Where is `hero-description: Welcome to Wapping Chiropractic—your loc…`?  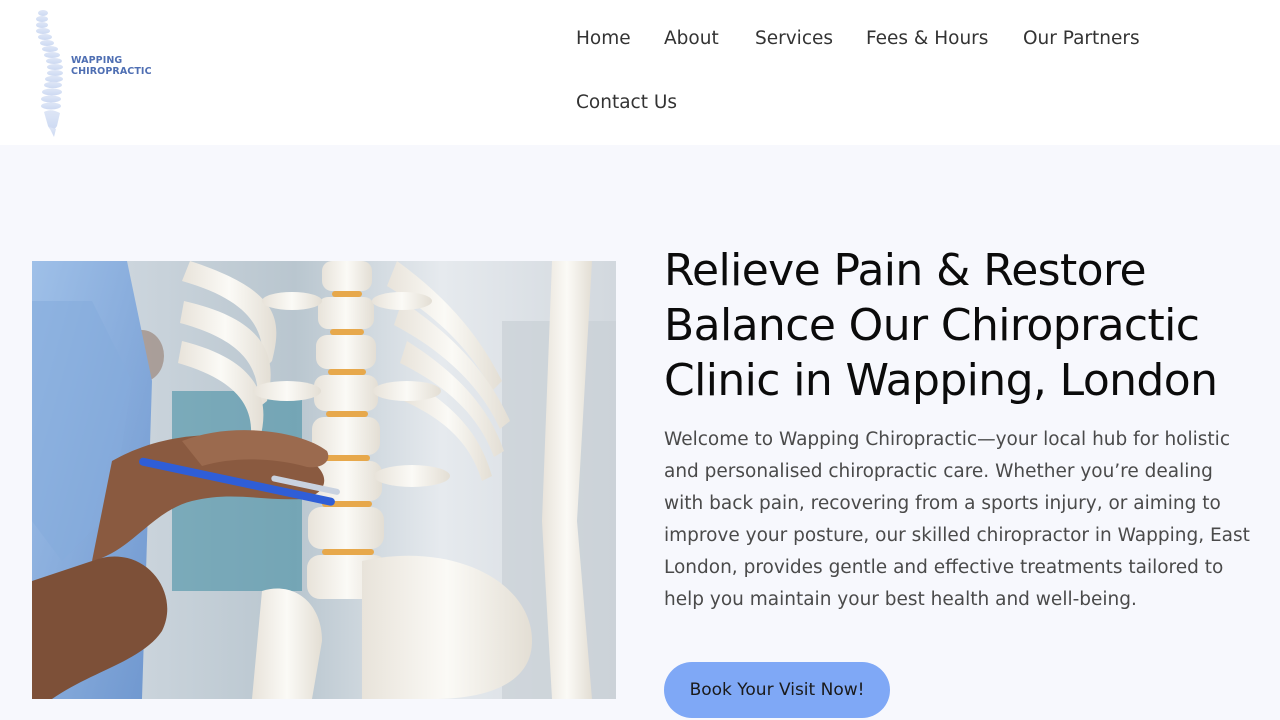 hero-description: Welcome to Wapping Chiropractic—your loc… is located at coordinates (957, 519).